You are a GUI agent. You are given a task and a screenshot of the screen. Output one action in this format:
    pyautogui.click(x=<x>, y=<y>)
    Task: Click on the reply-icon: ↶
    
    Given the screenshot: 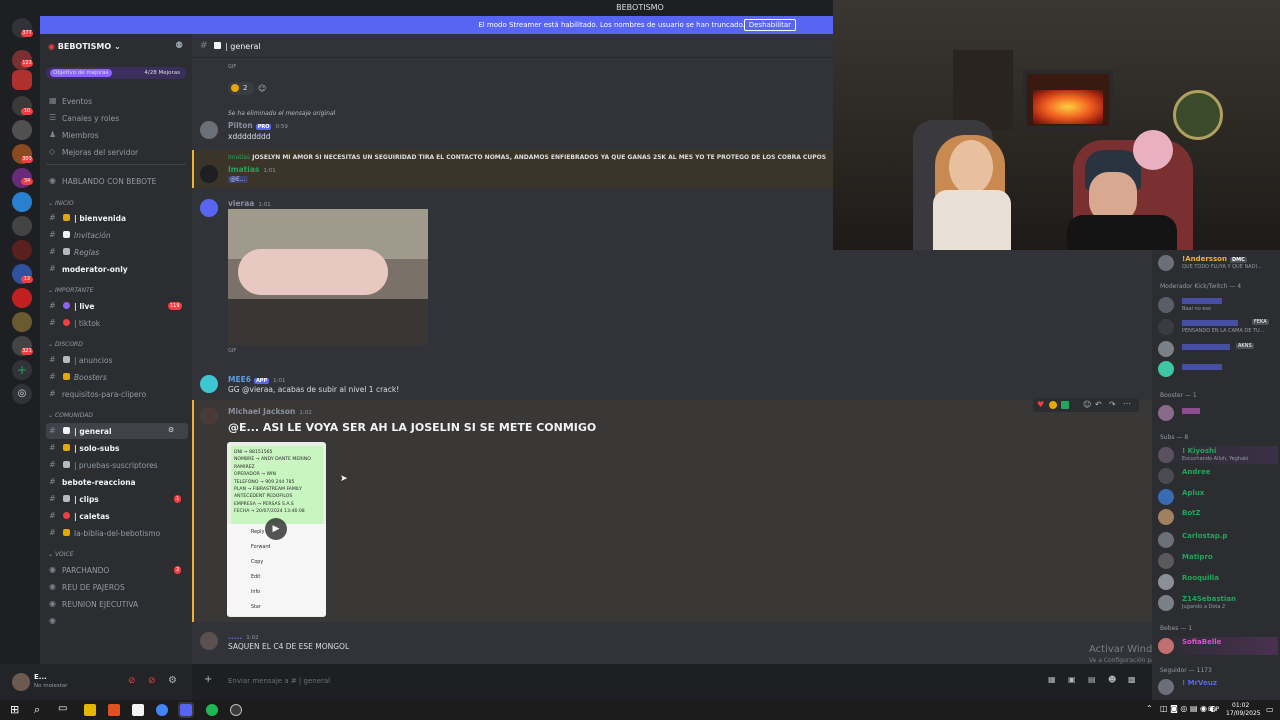 What is the action you would take?
    pyautogui.click(x=1098, y=404)
    